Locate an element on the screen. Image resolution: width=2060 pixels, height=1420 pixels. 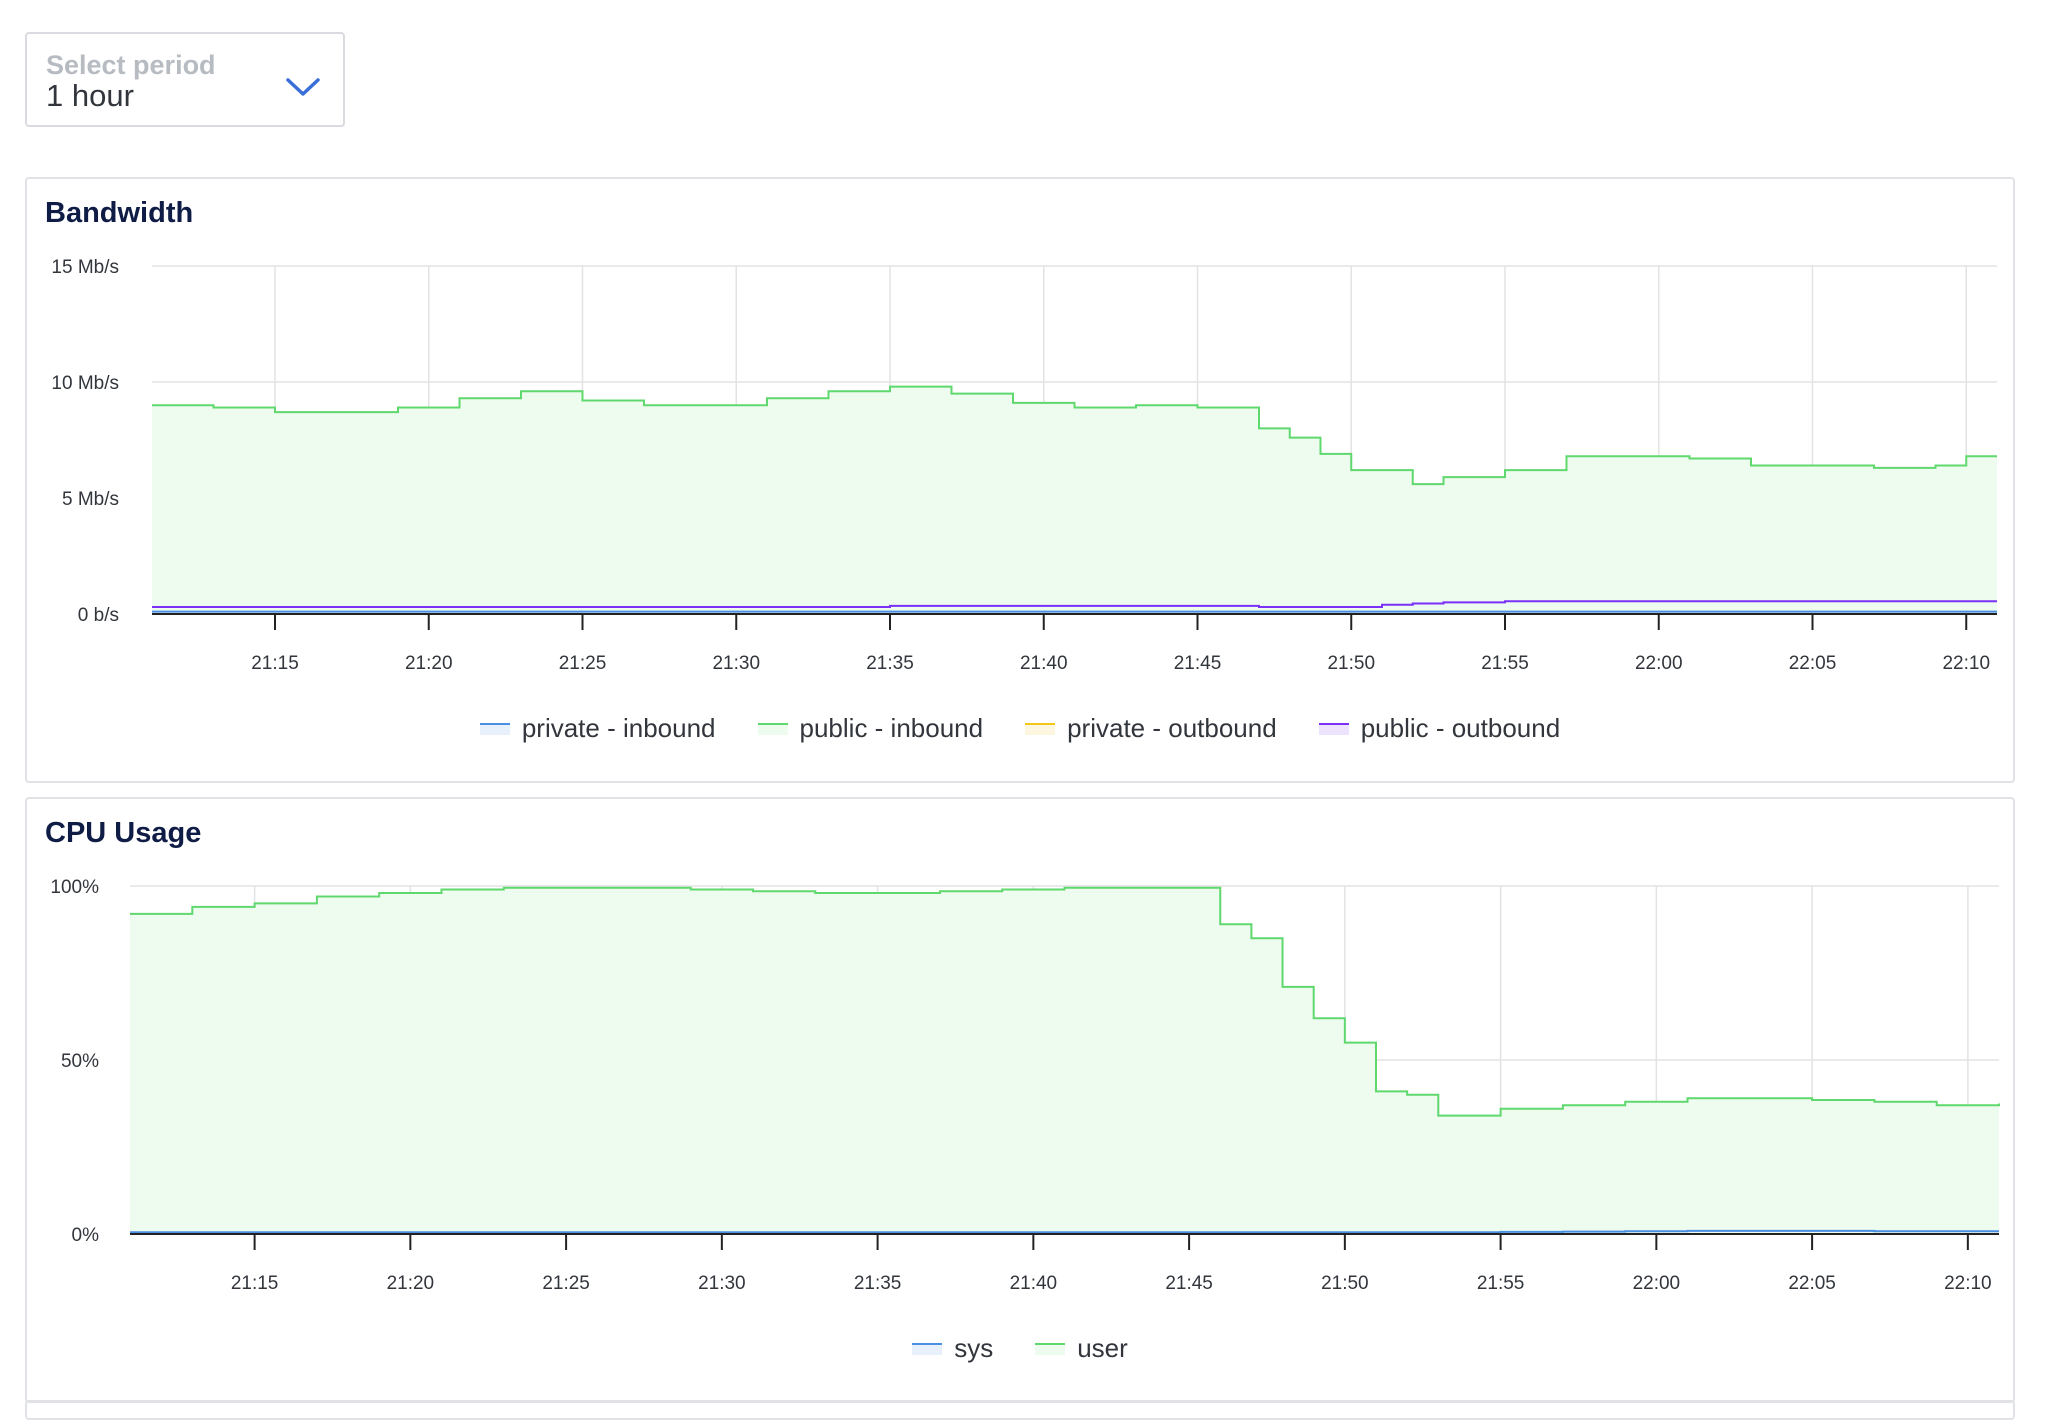
chevron-down-icon is located at coordinates (303, 87).